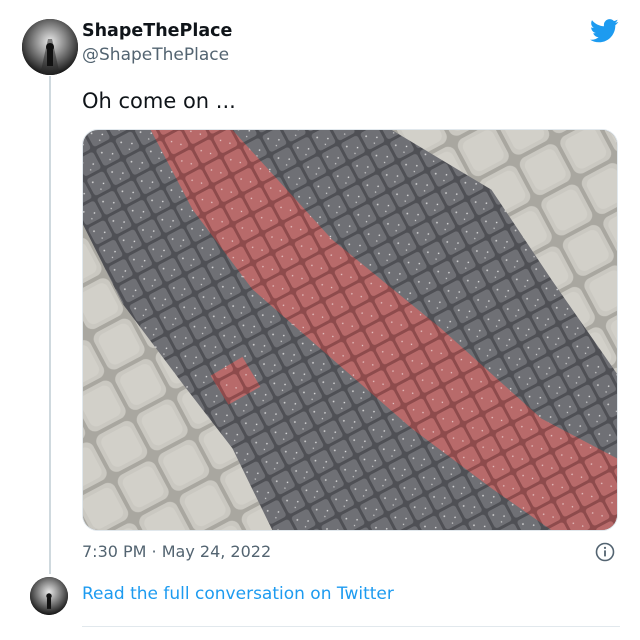 The height and width of the screenshot is (640, 640). I want to click on author-display-name: ShapeThePlace, so click(157, 31).